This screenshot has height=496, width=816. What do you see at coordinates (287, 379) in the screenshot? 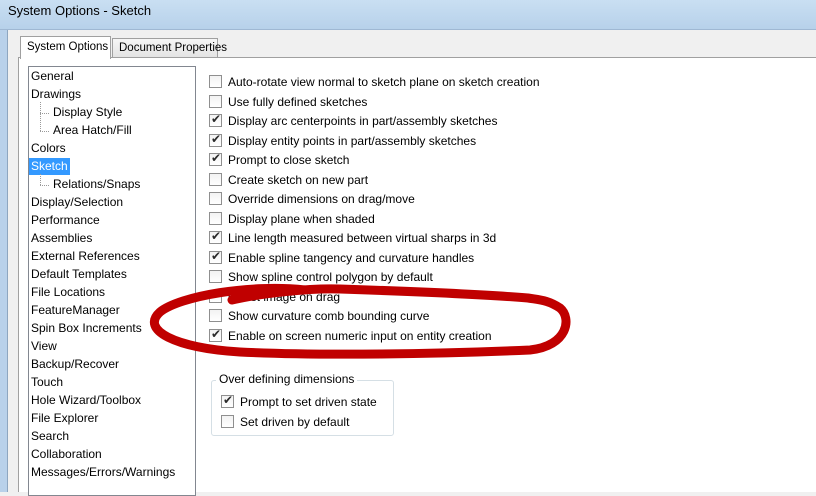
I see `over-defining-legend: Over defining dimensions` at bounding box center [287, 379].